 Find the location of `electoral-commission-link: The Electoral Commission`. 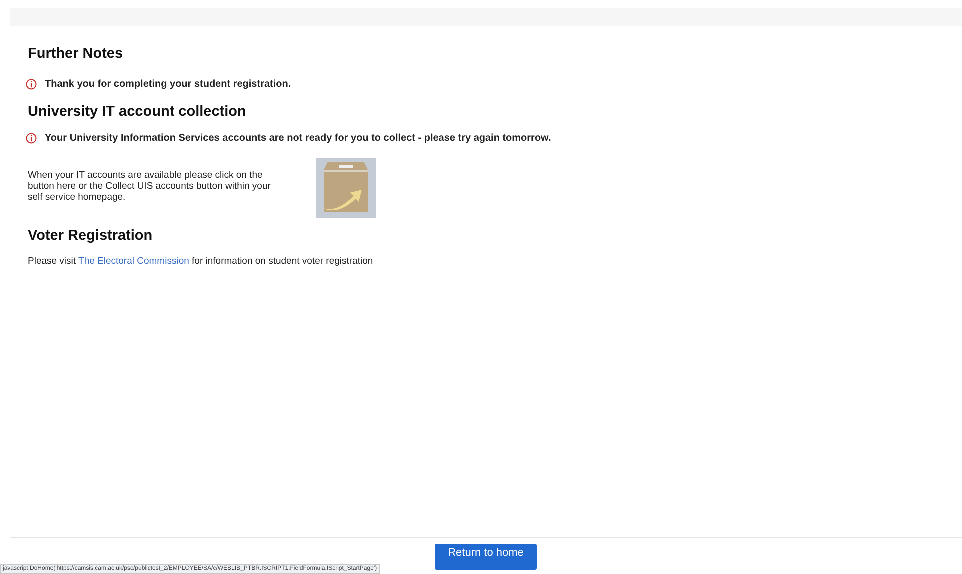

electoral-commission-link: The Electoral Commission is located at coordinates (134, 261).